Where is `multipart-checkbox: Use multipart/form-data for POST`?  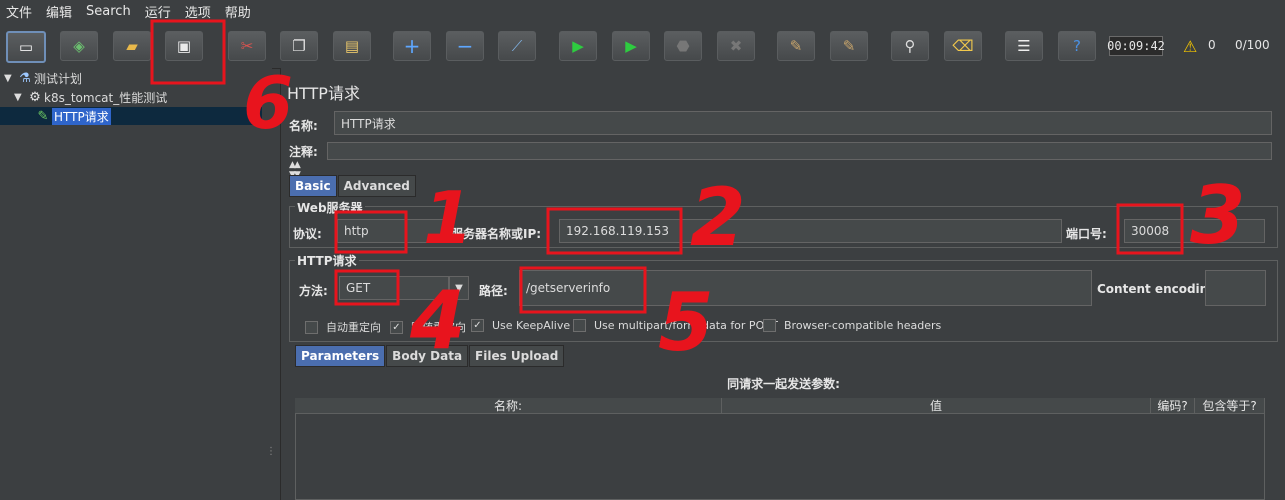 multipart-checkbox: Use multipart/form-data for POST is located at coordinates (675, 325).